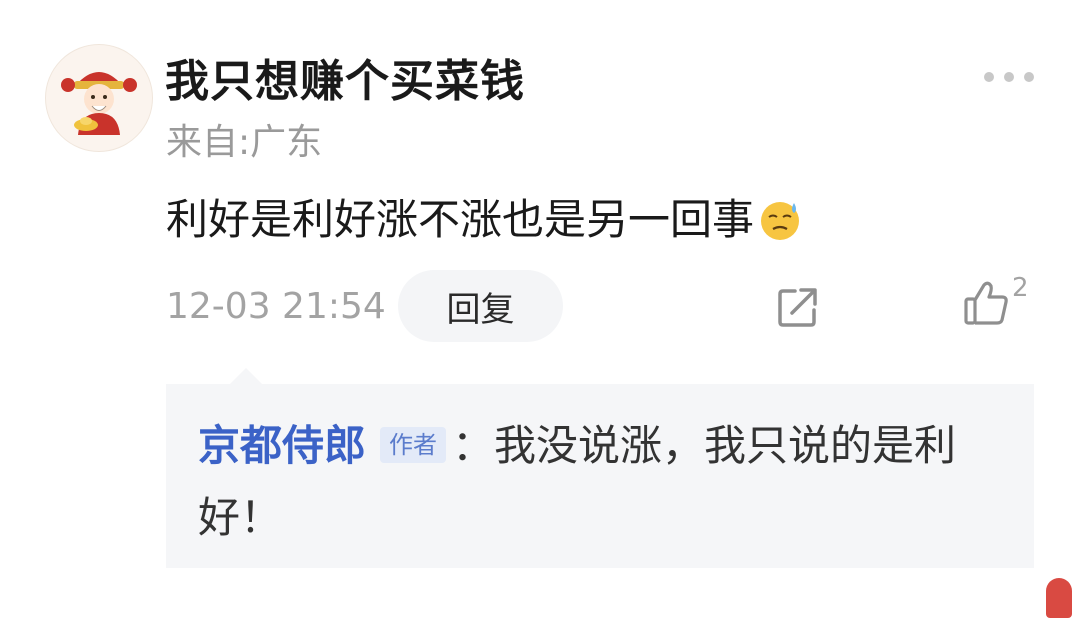 Image resolution: width=1080 pixels, height=618 pixels. I want to click on avatar, so click(99, 98).